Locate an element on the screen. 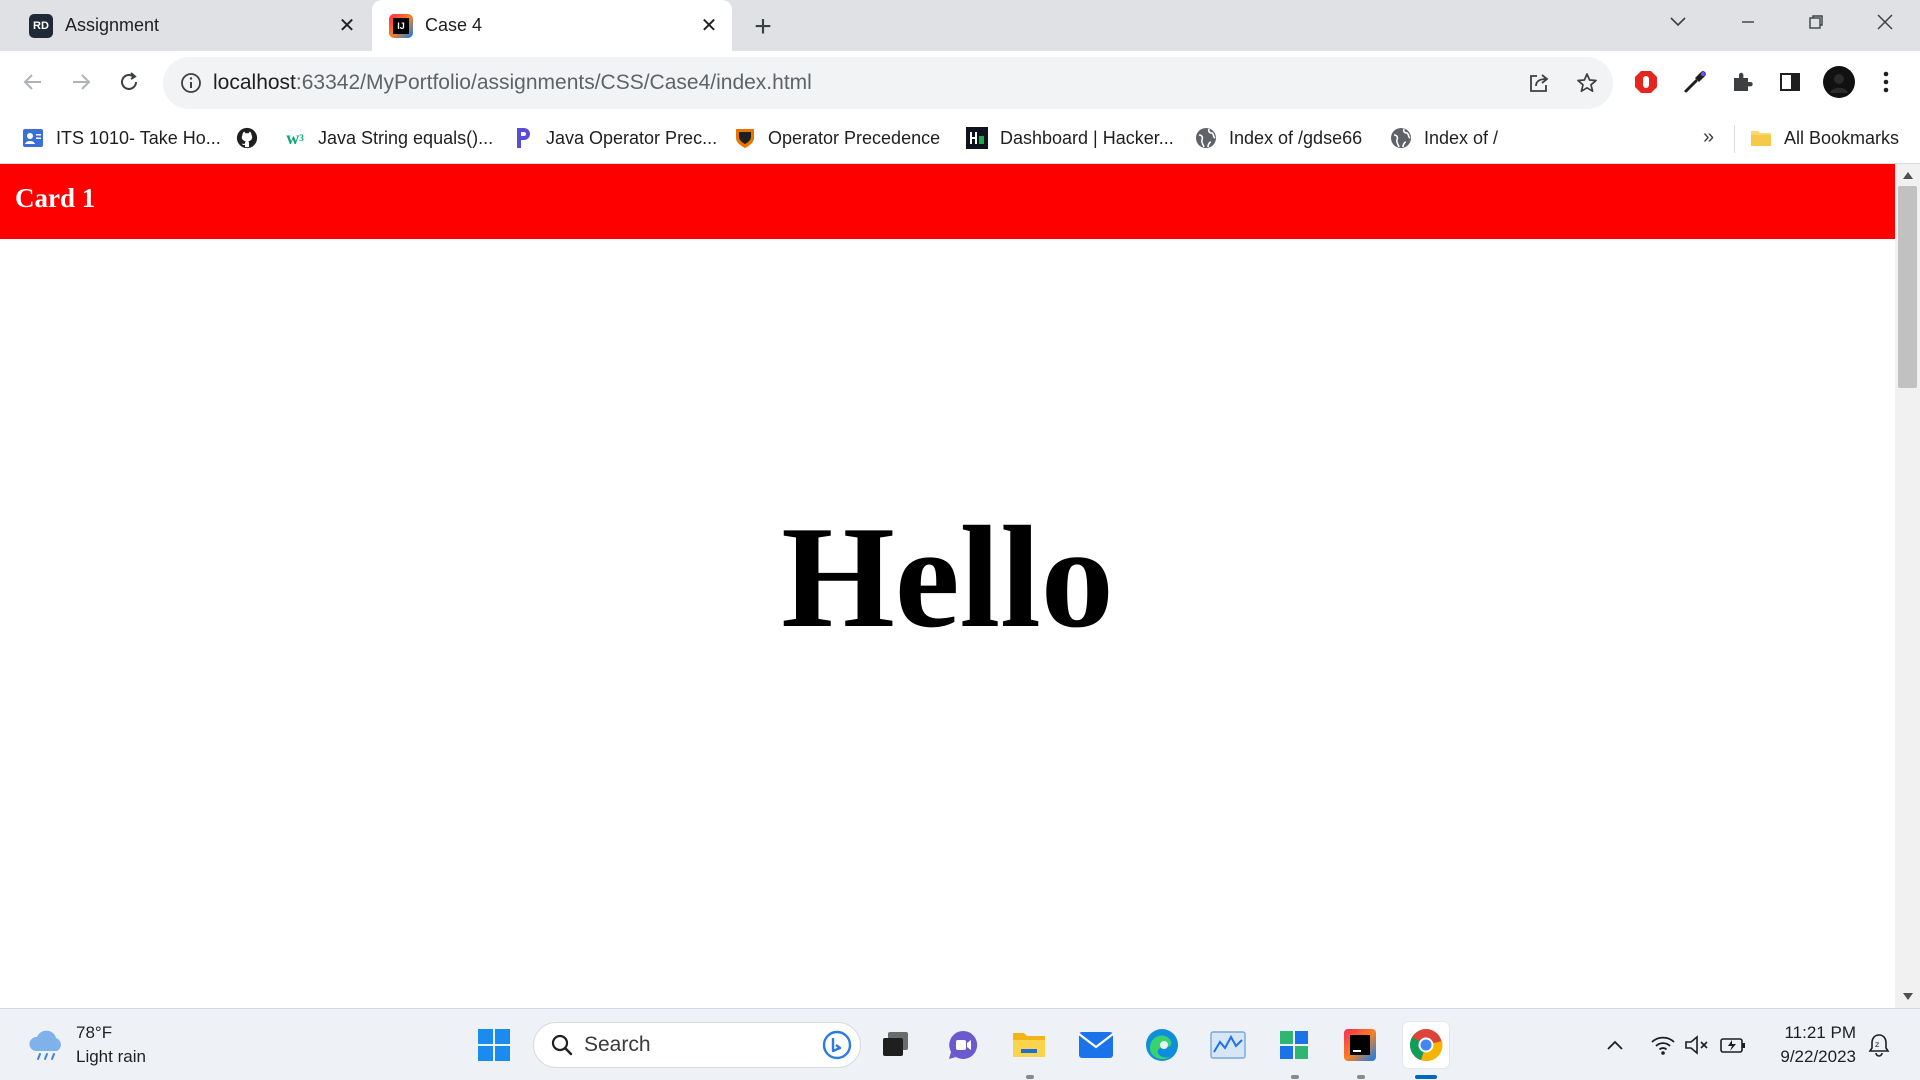 Image resolution: width=1920 pixels, height=1080 pixels. intellij-icon: IJ is located at coordinates (401, 25).